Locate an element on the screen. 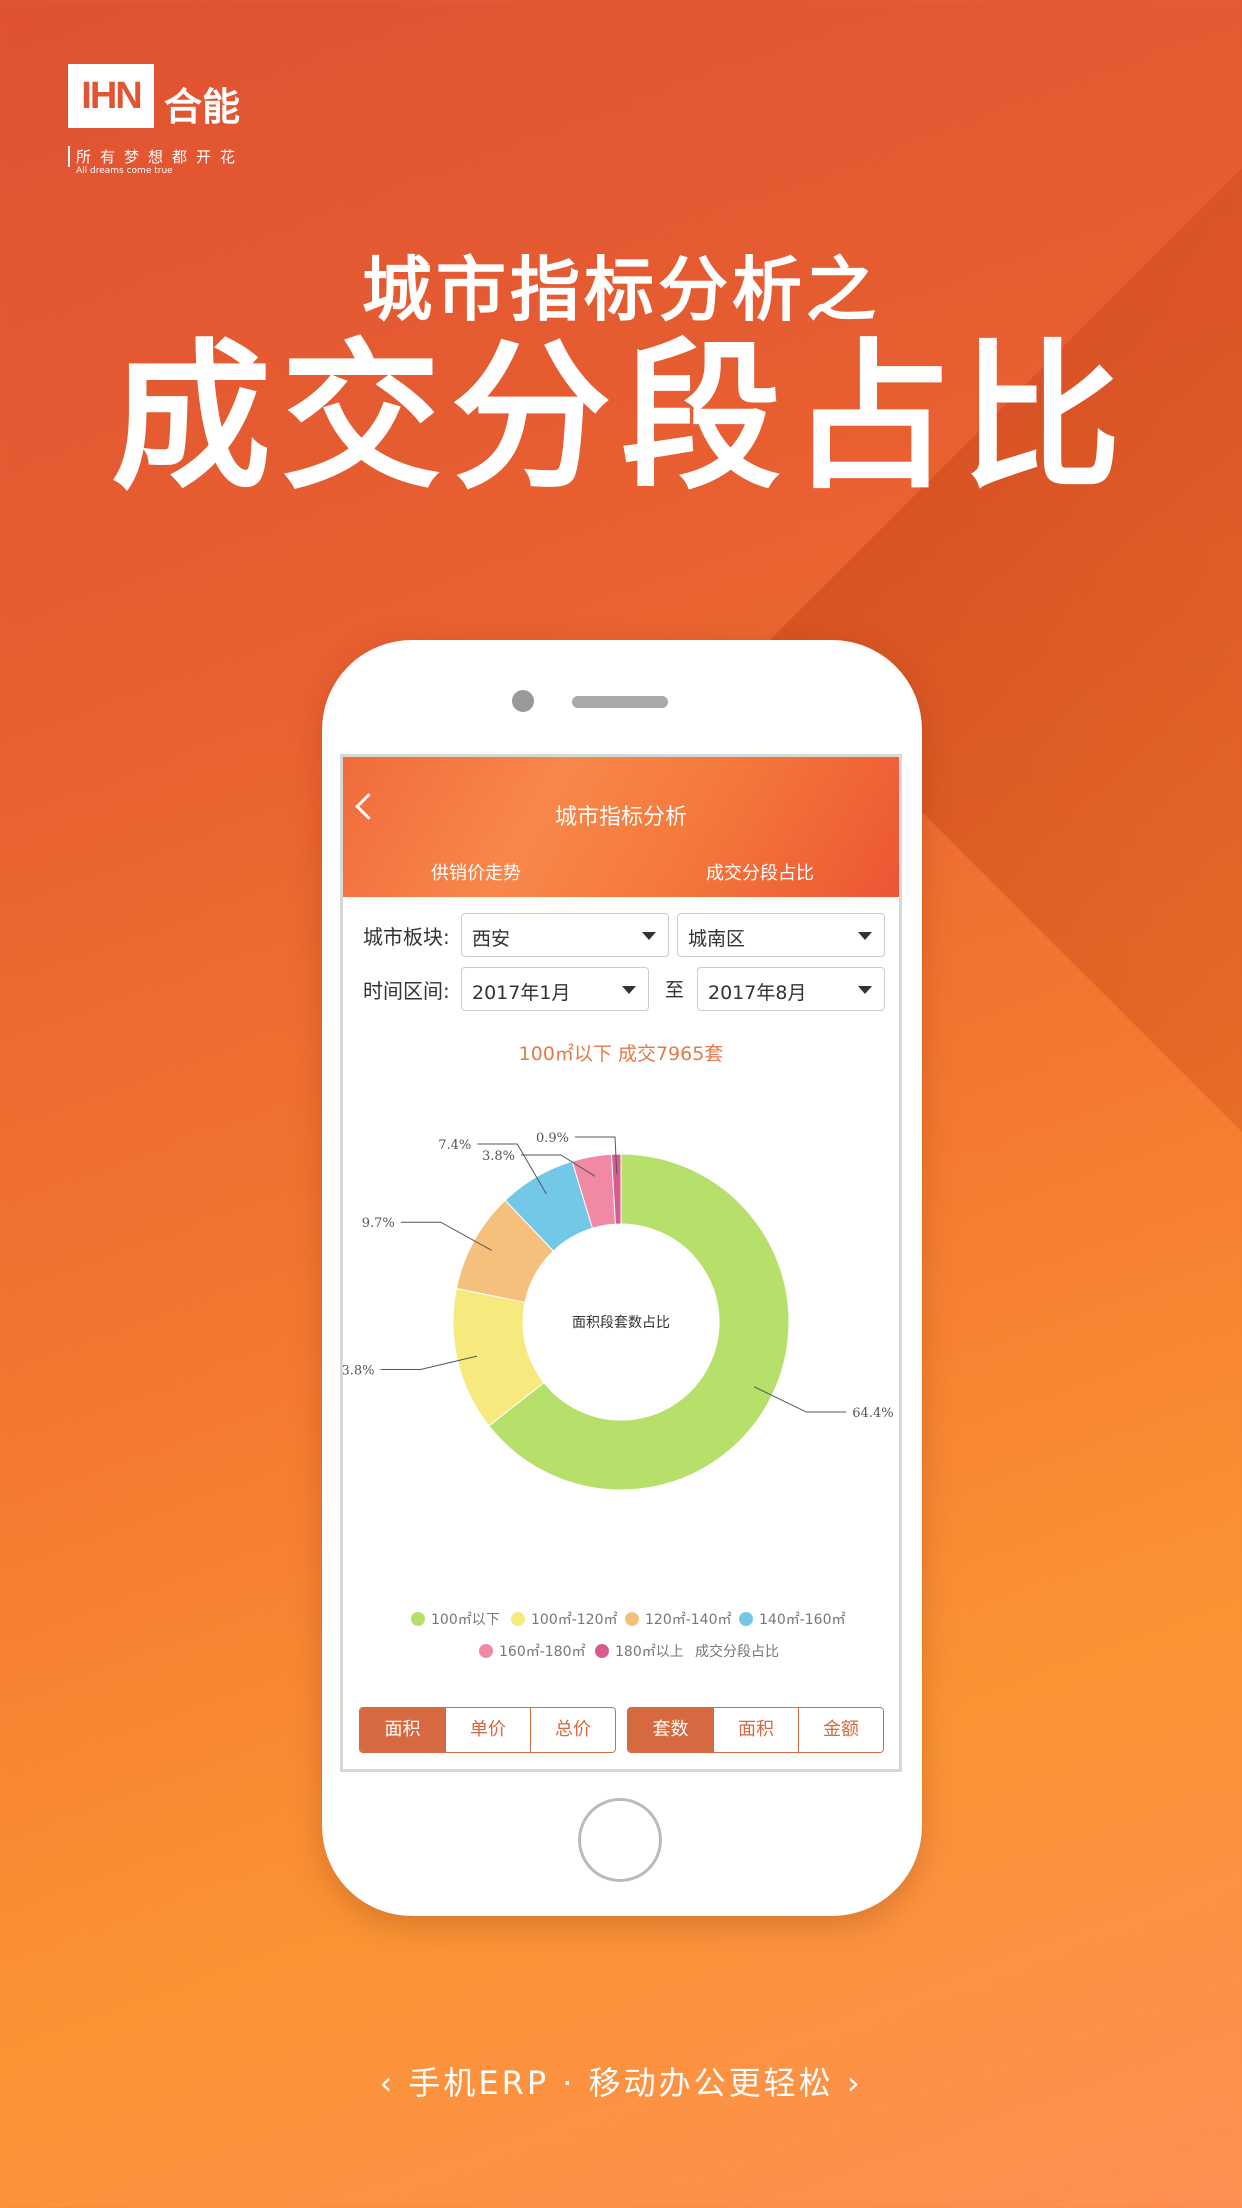  legend-item: 100㎡以下 is located at coordinates (455, 1619).